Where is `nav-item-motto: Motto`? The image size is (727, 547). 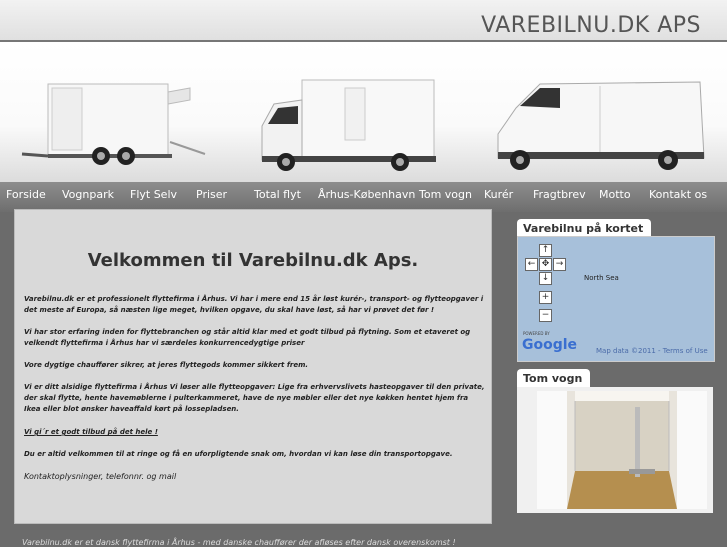 nav-item-motto: Motto is located at coordinates (615, 194).